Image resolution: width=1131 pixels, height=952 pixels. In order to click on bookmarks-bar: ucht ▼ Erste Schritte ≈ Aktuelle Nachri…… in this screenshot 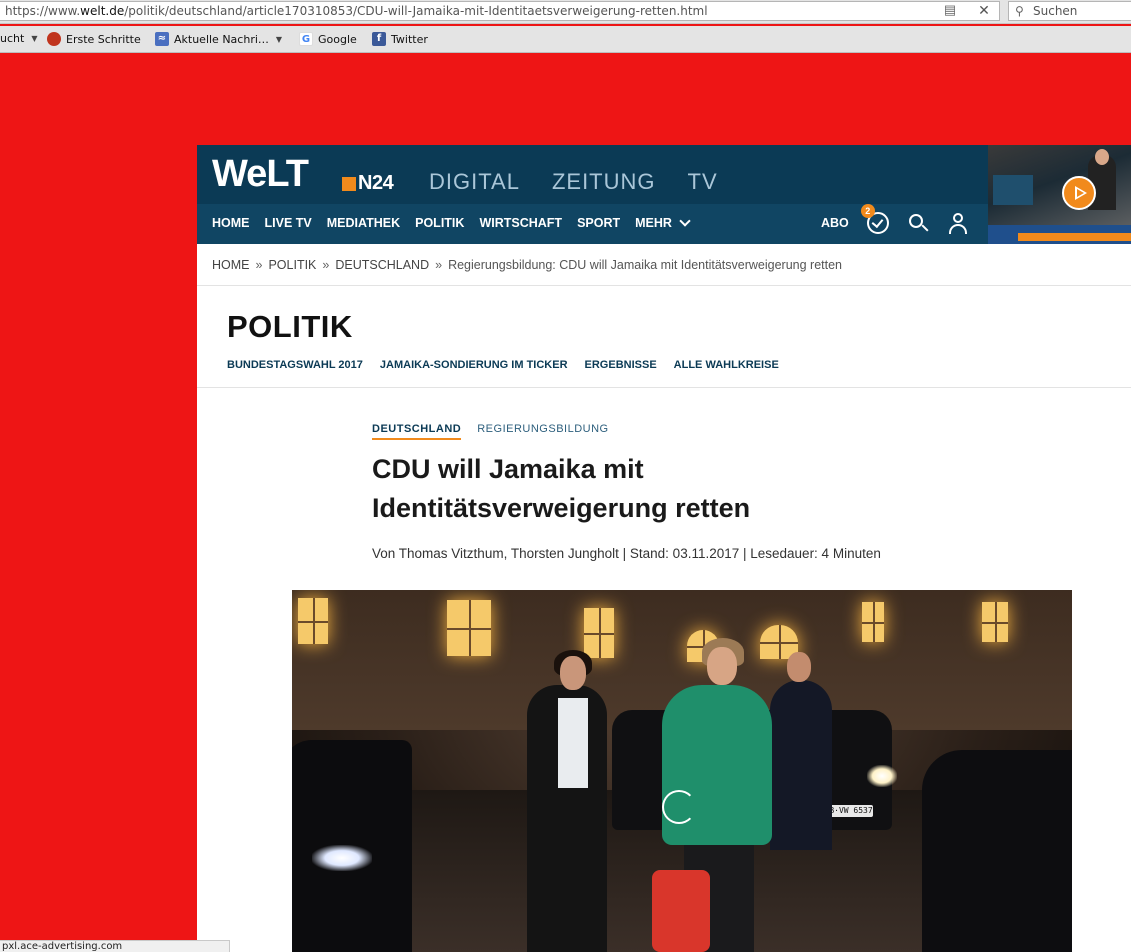, I will do `click(565, 39)`.